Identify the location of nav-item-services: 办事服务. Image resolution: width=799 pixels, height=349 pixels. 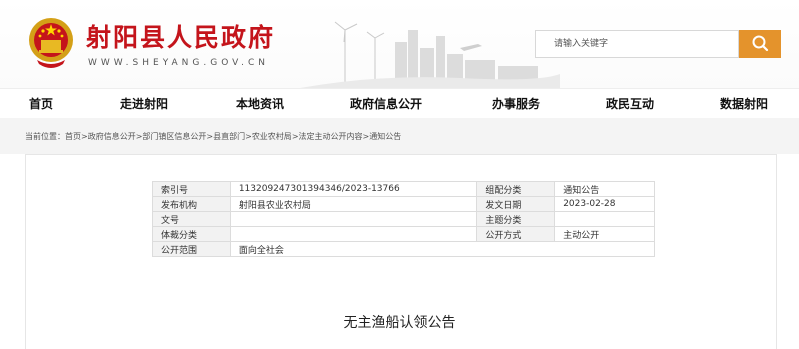
(516, 103).